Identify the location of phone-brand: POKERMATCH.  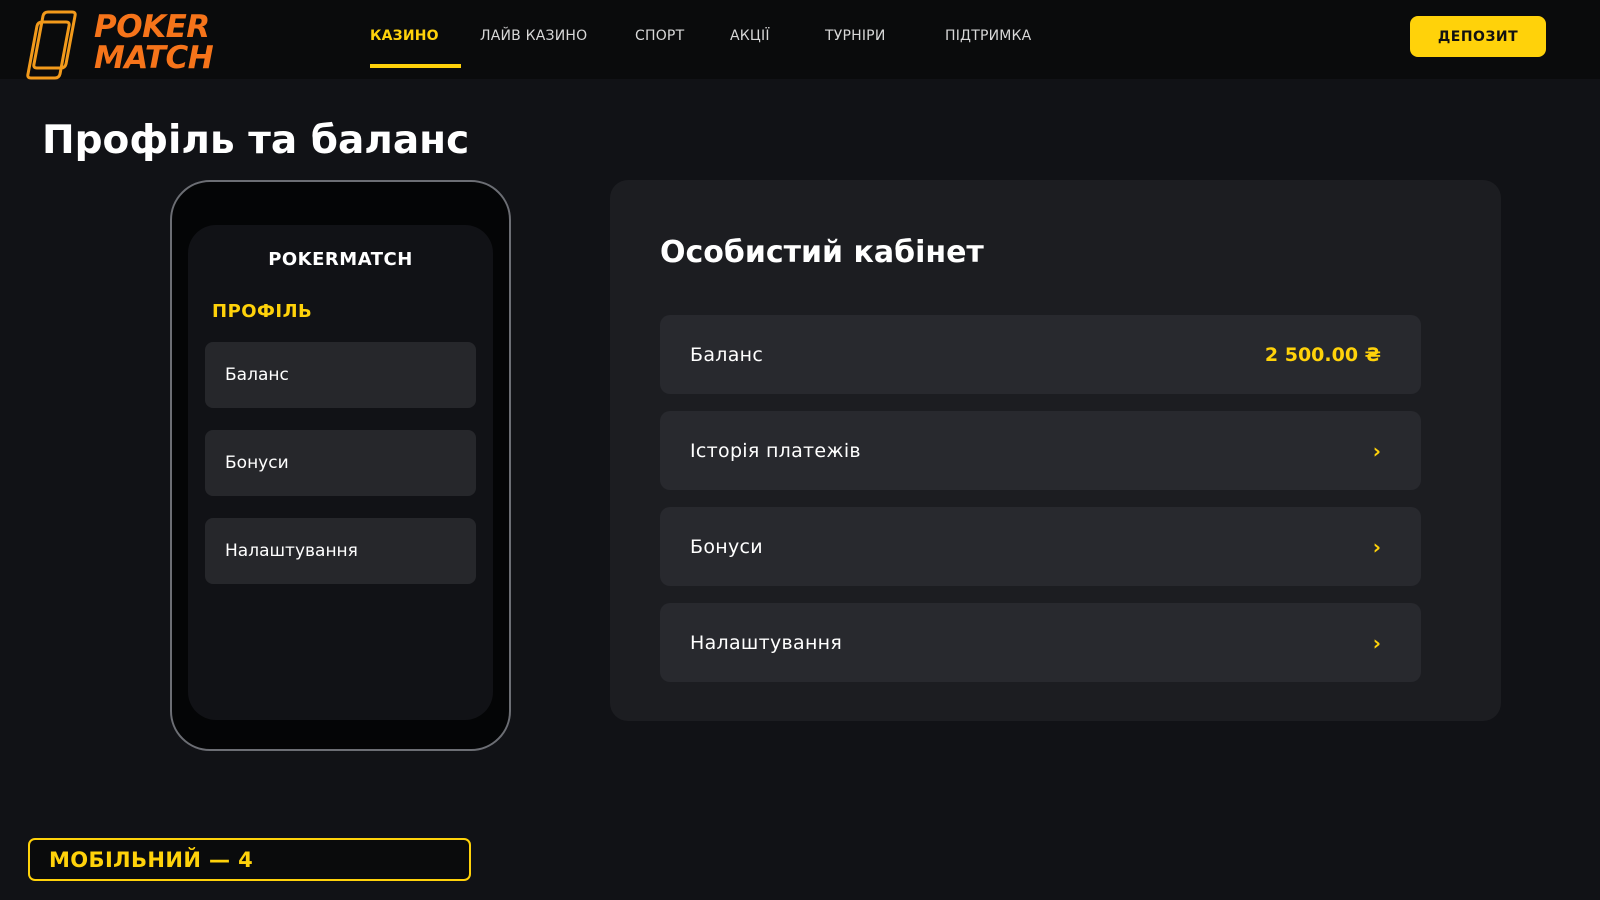
(340, 259).